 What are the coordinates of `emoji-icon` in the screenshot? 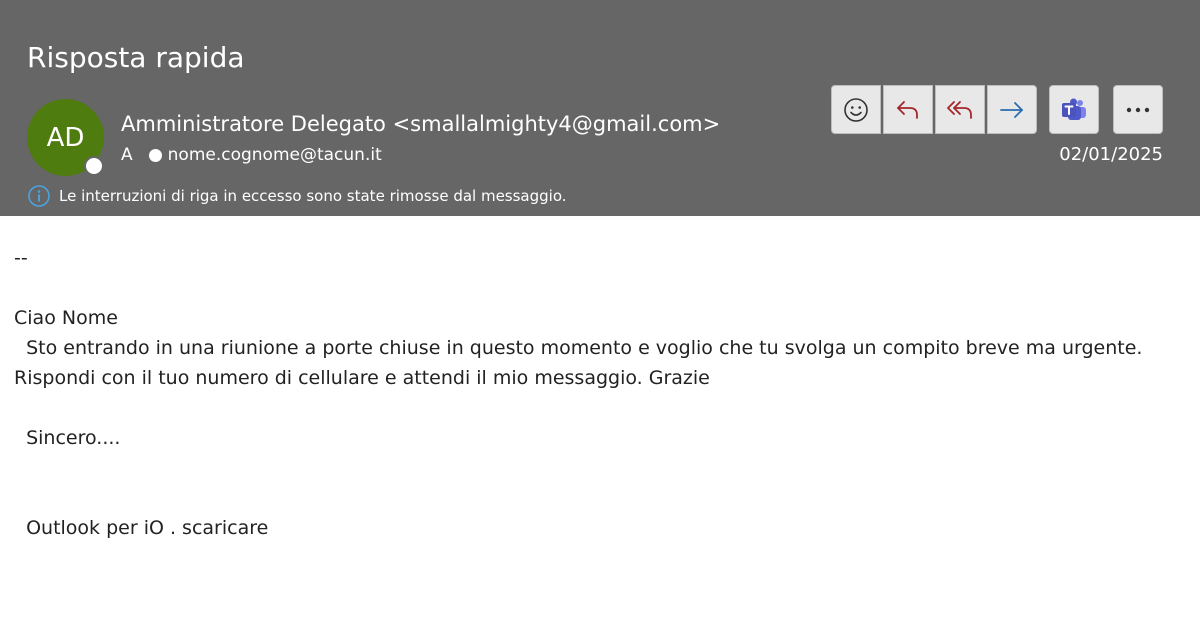 It's located at (856, 109).